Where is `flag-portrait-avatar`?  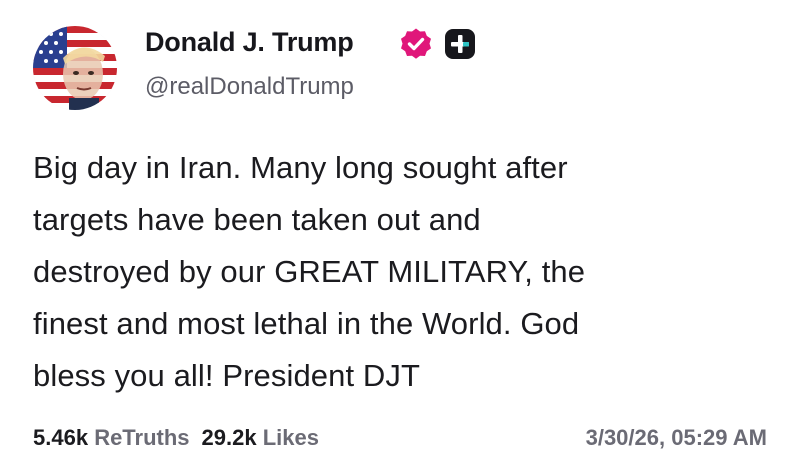 flag-portrait-avatar is located at coordinates (75, 68).